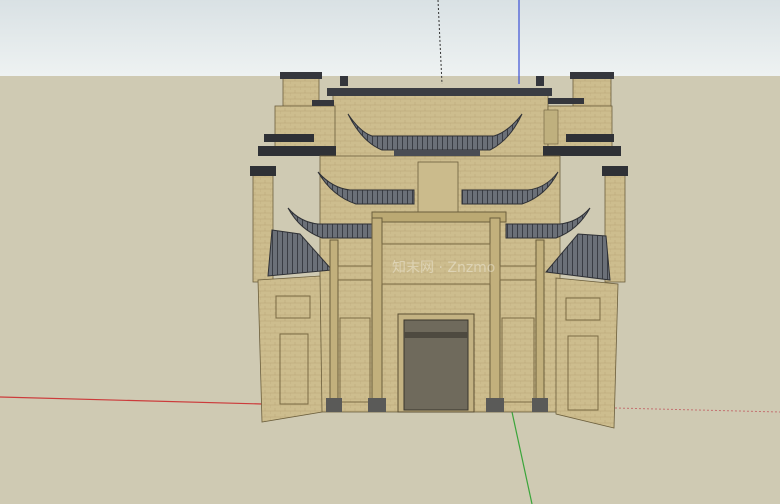  What do you see at coordinates (697, 410) in the screenshot?
I see `axis-red-dotted` at bounding box center [697, 410].